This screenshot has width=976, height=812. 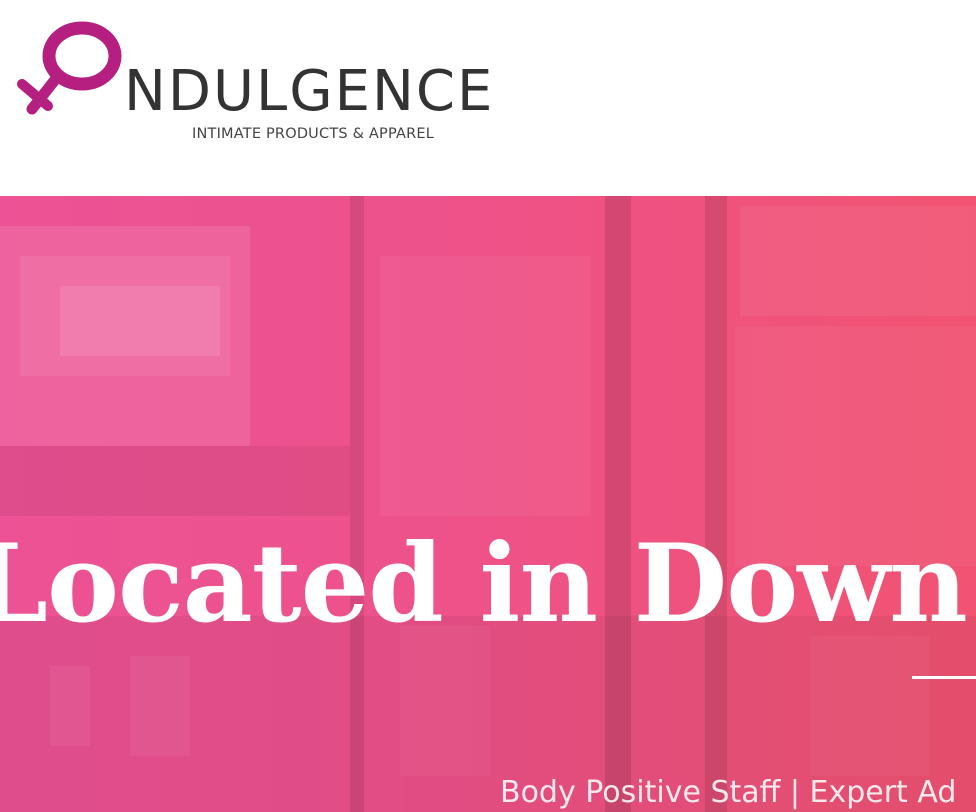 I want to click on venus-symbol-icon, so click(x=69, y=68).